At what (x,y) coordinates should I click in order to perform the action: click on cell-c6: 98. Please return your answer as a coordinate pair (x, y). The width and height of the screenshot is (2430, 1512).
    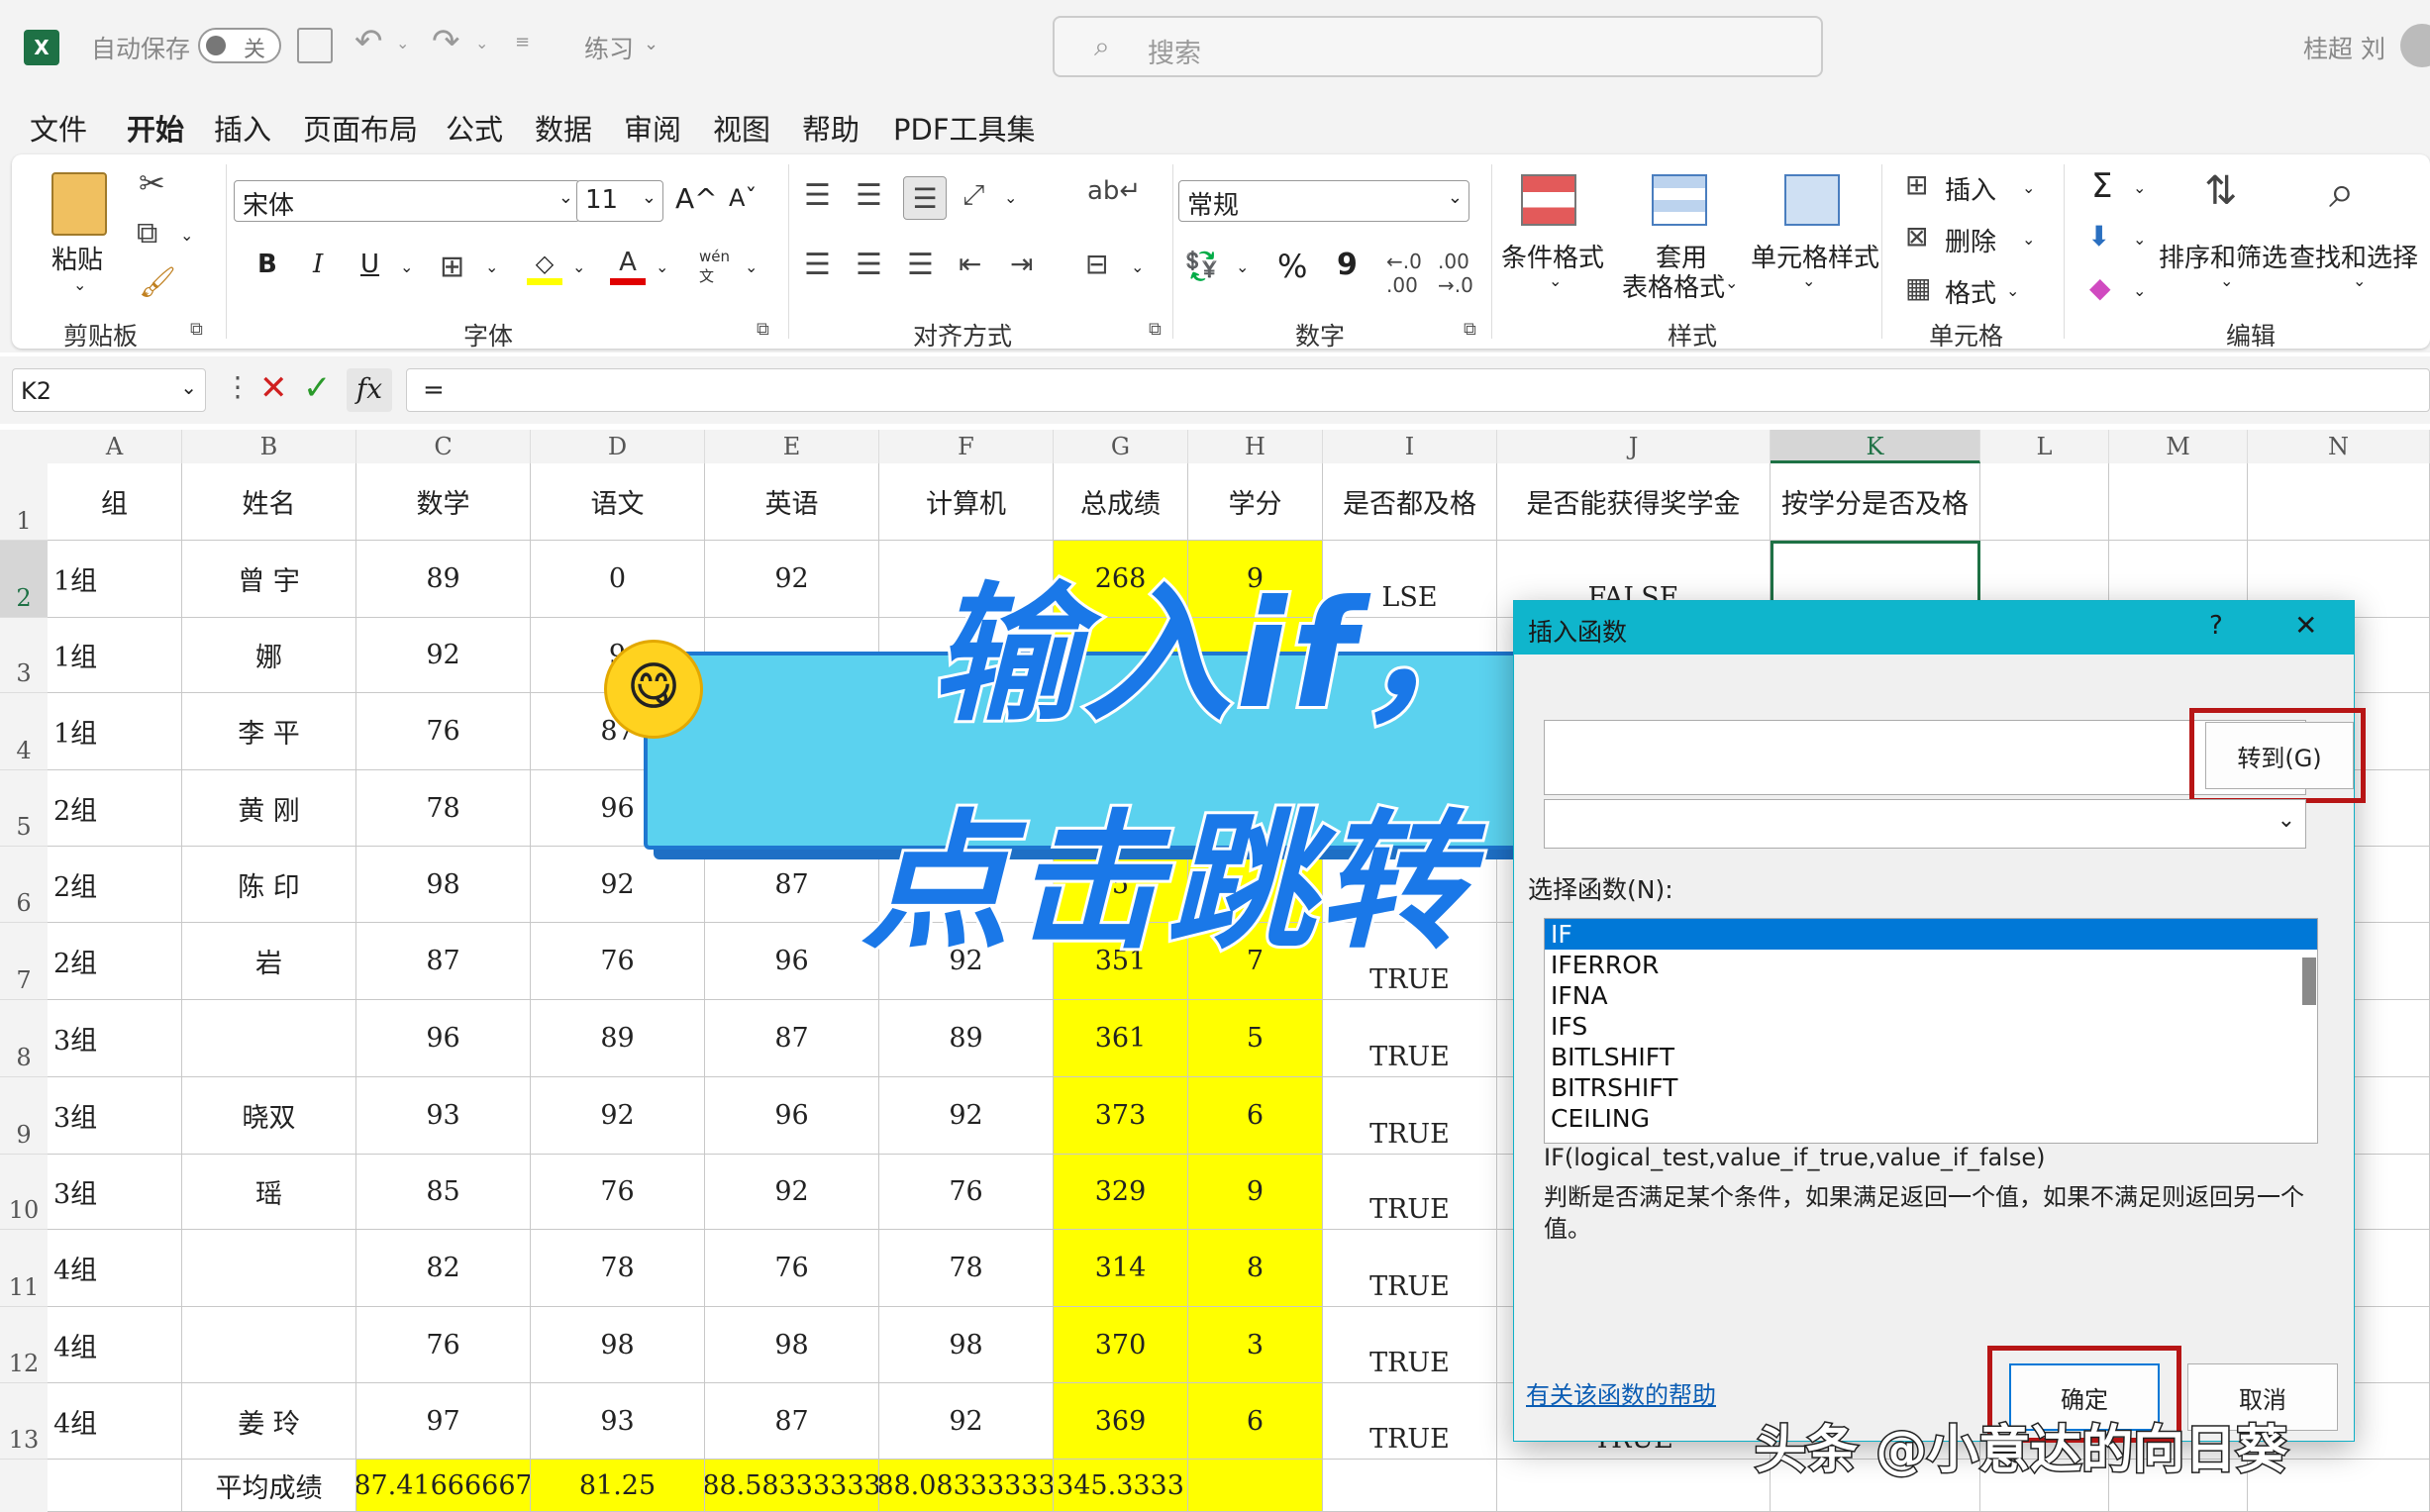
    Looking at the image, I should click on (443, 885).